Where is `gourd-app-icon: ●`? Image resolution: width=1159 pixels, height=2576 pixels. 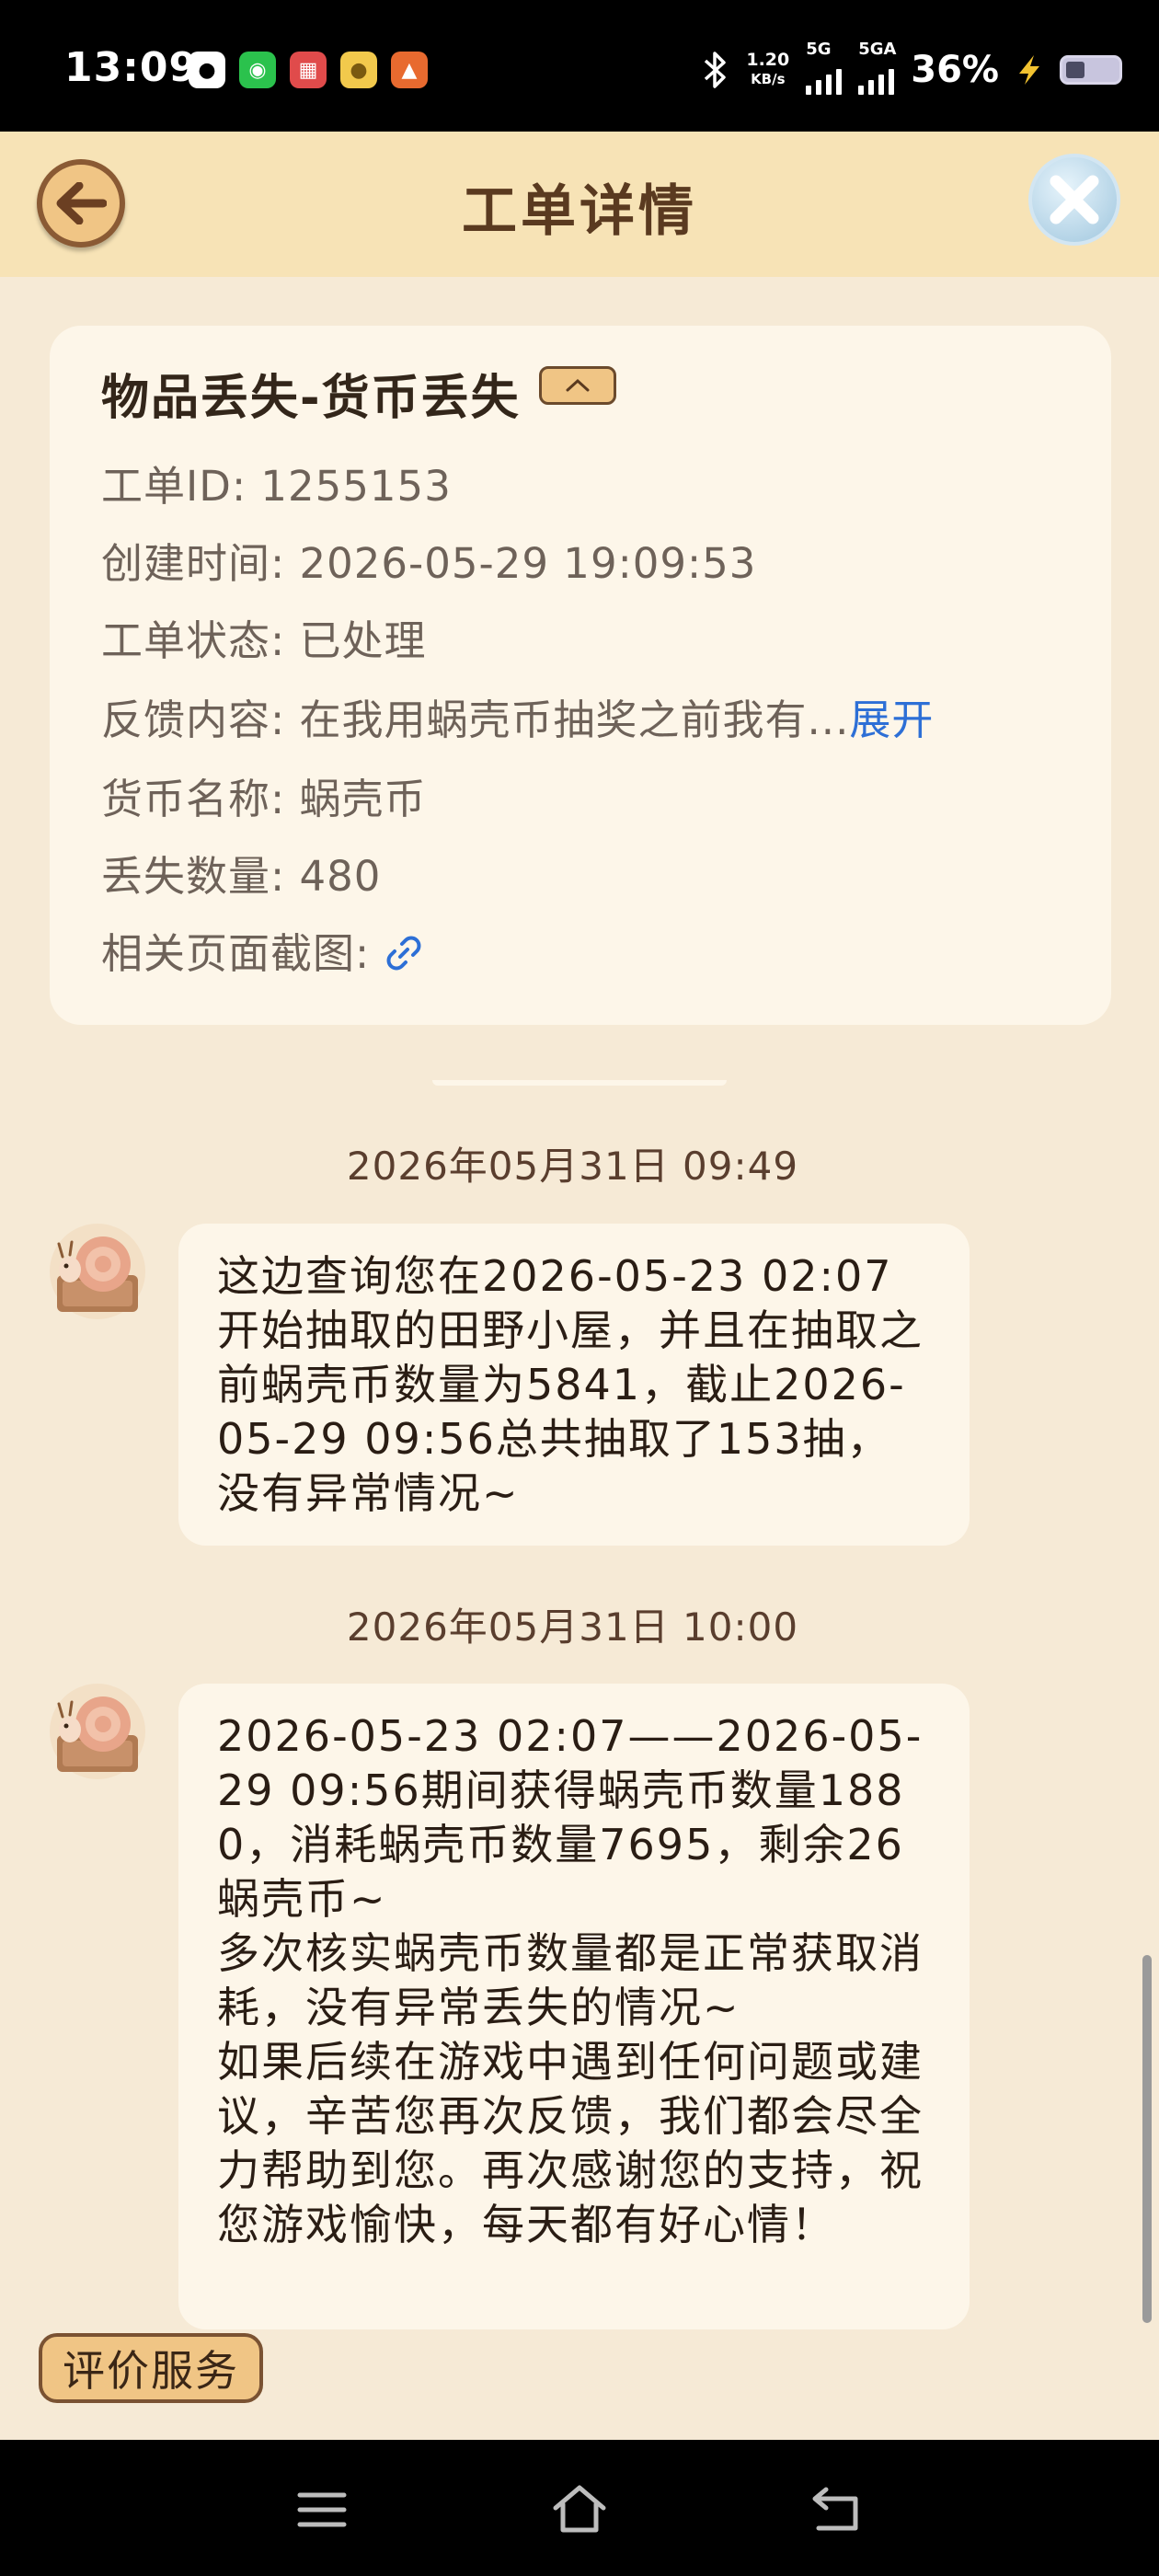 gourd-app-icon: ● is located at coordinates (358, 70).